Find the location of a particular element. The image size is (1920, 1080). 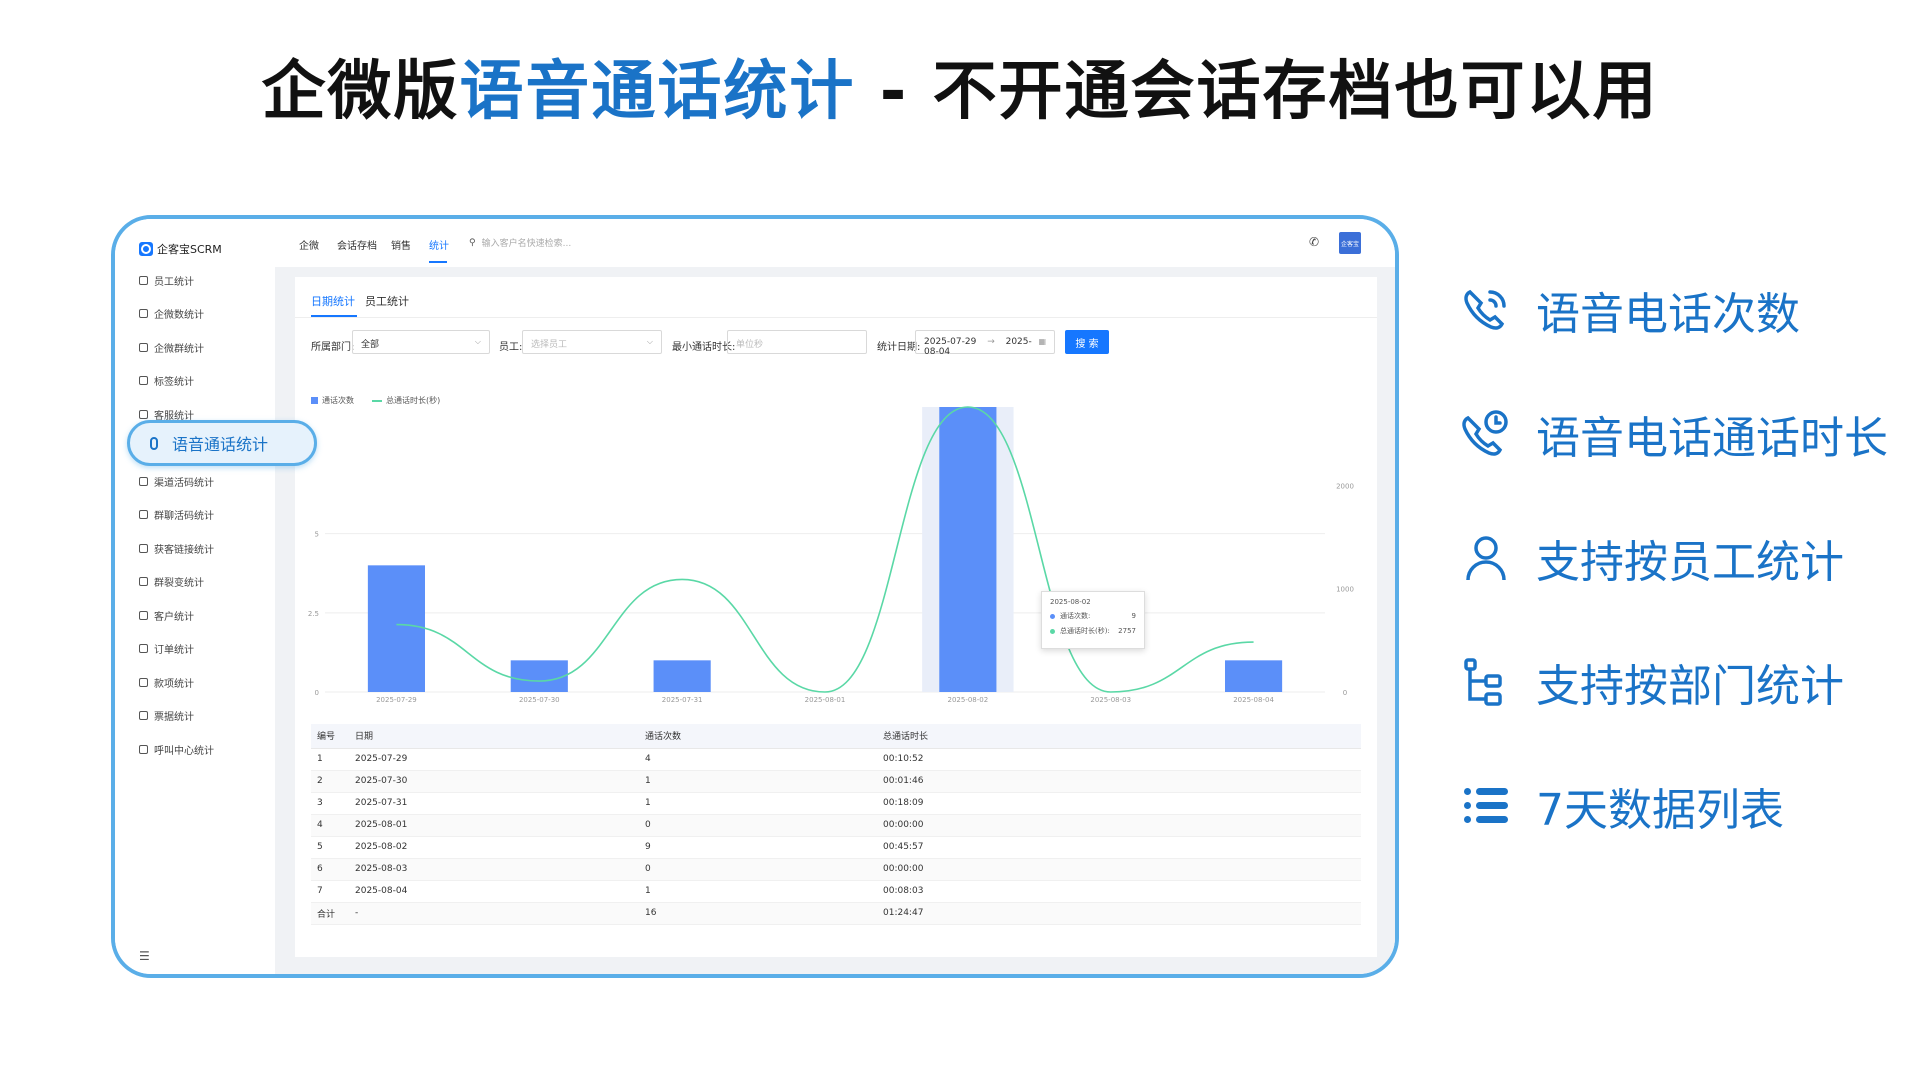

feature-label: 支持按员工统计 is located at coordinates (1690, 562).